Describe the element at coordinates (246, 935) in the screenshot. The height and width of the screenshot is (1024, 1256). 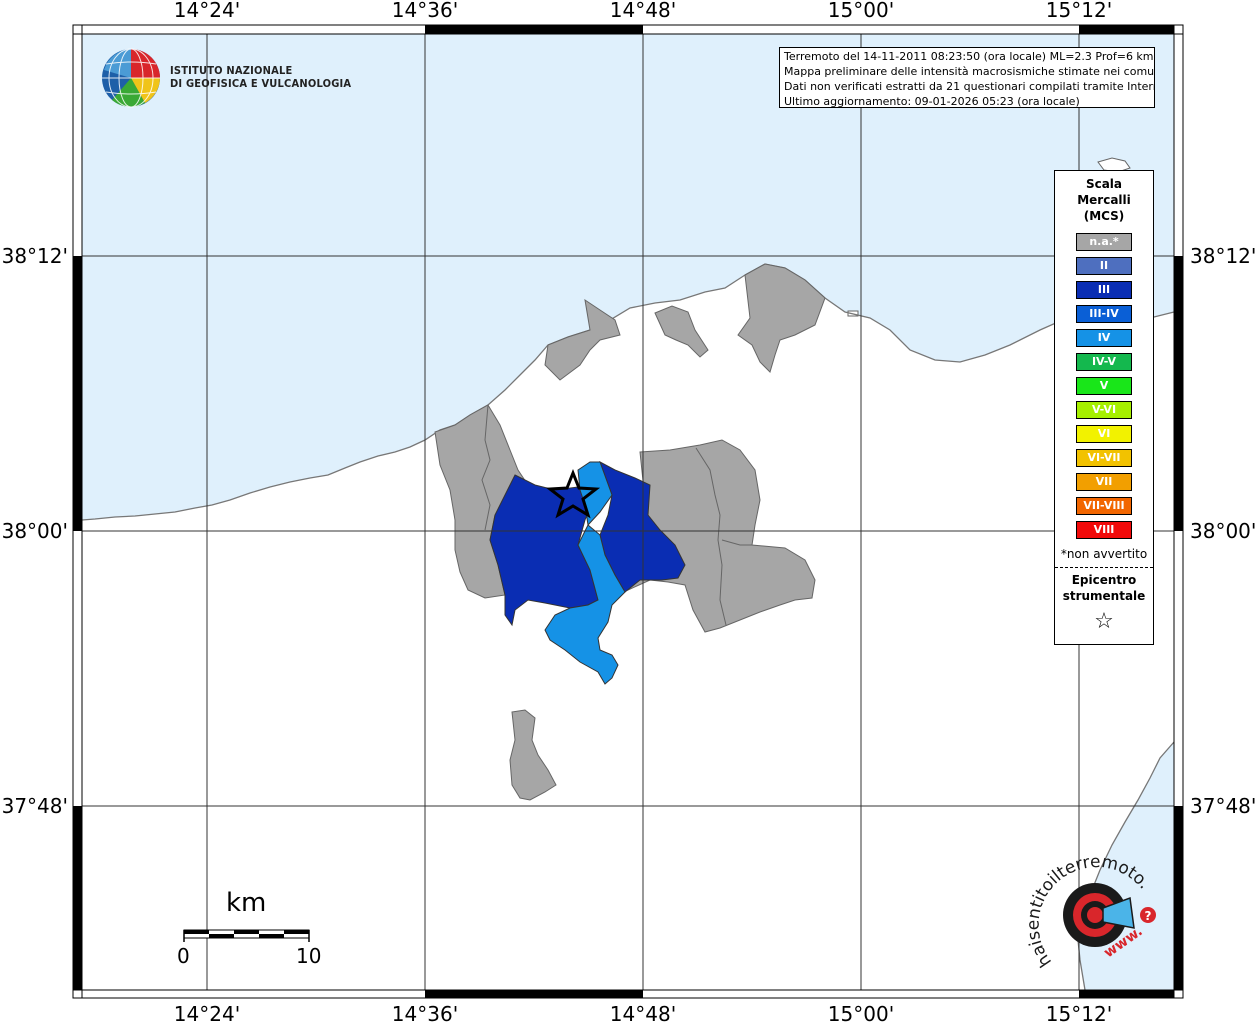
I see `scale-bar` at that location.